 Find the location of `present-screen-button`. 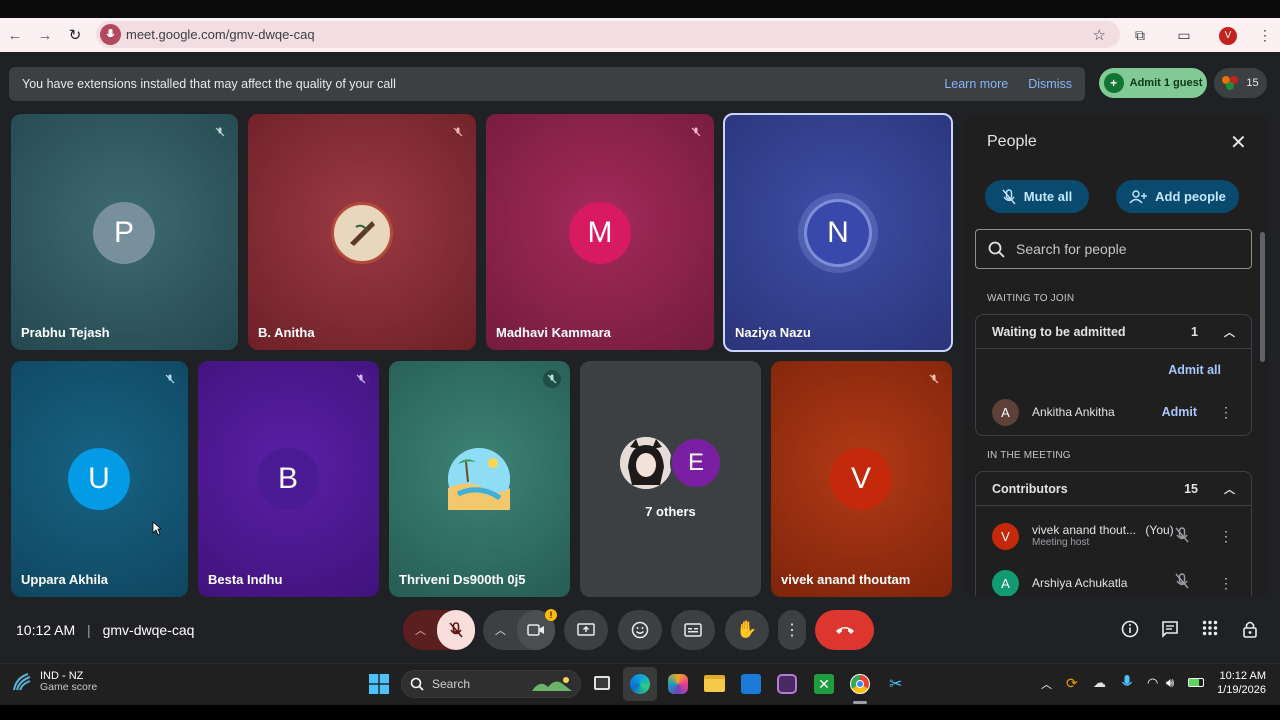

present-screen-button is located at coordinates (586, 630).